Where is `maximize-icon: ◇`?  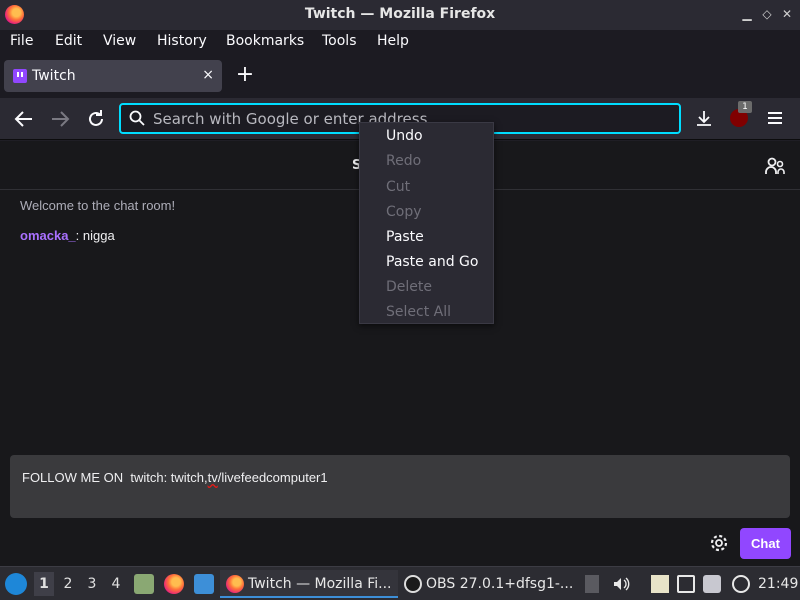
maximize-icon: ◇ is located at coordinates (767, 14).